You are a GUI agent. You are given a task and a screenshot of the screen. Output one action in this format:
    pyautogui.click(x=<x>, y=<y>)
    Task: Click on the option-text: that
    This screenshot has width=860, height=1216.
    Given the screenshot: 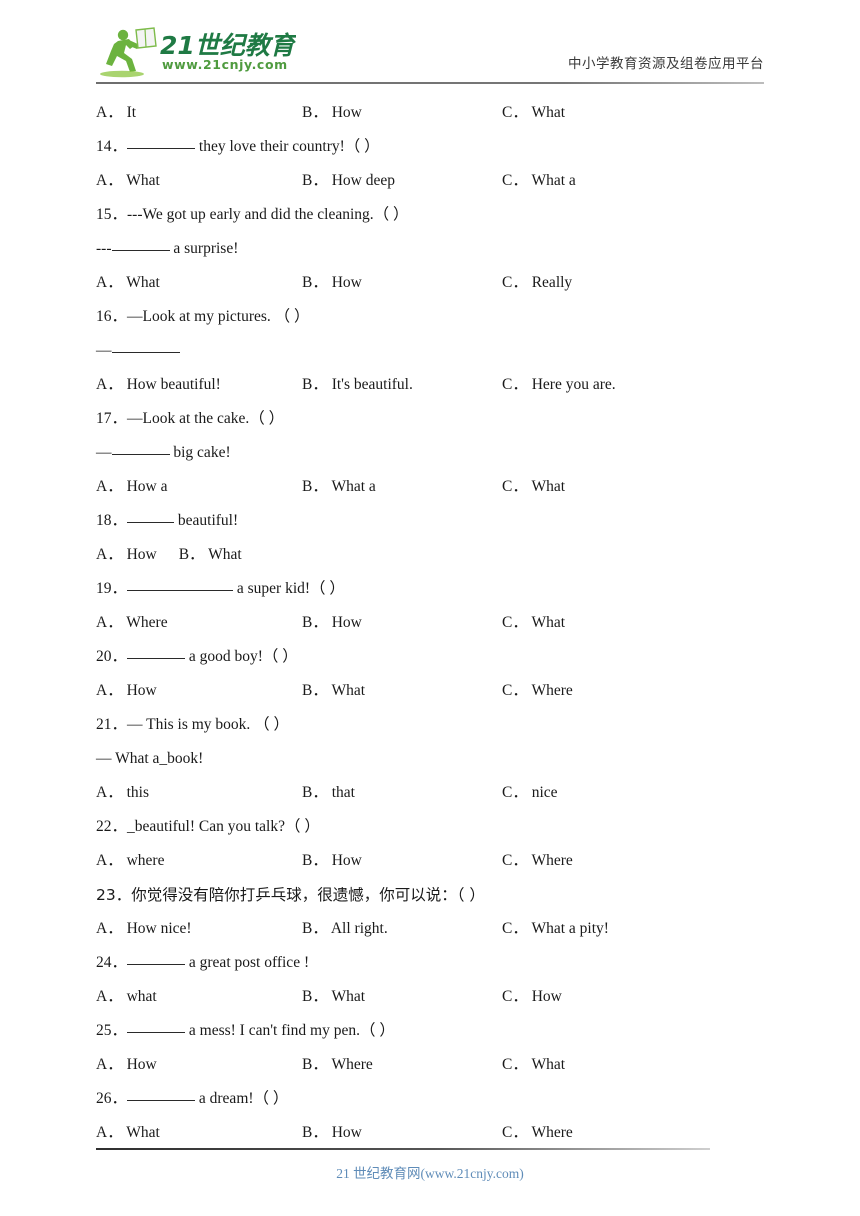 What is the action you would take?
    pyautogui.click(x=341, y=792)
    